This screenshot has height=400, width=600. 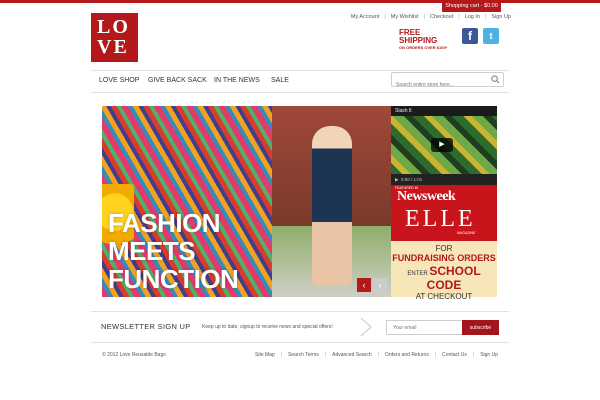 I want to click on fundraising-line-2: FUNDRAISING ORDERS, so click(x=444, y=258).